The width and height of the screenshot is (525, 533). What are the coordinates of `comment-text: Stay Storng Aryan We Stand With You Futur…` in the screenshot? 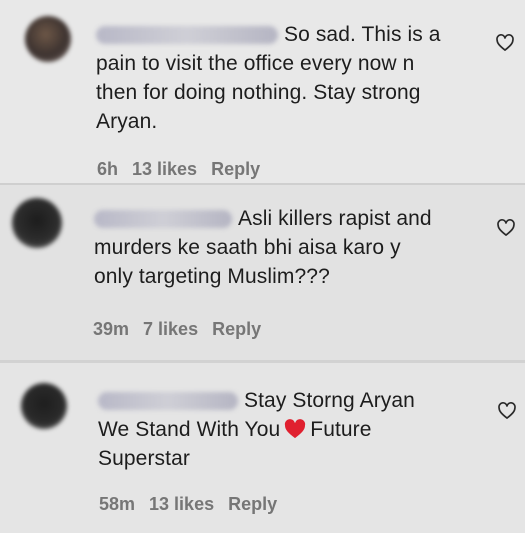 It's located at (256, 429).